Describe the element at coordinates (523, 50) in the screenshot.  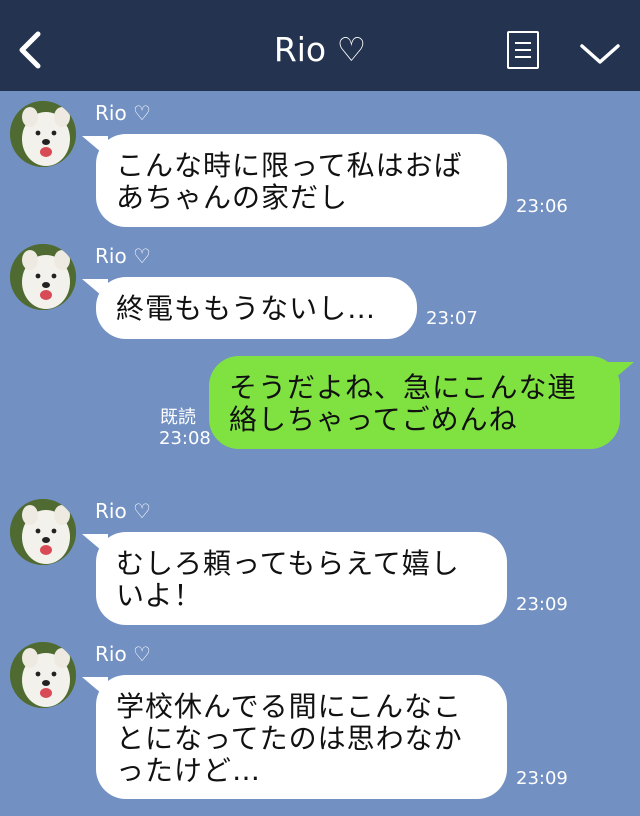
I see `menu-button` at that location.